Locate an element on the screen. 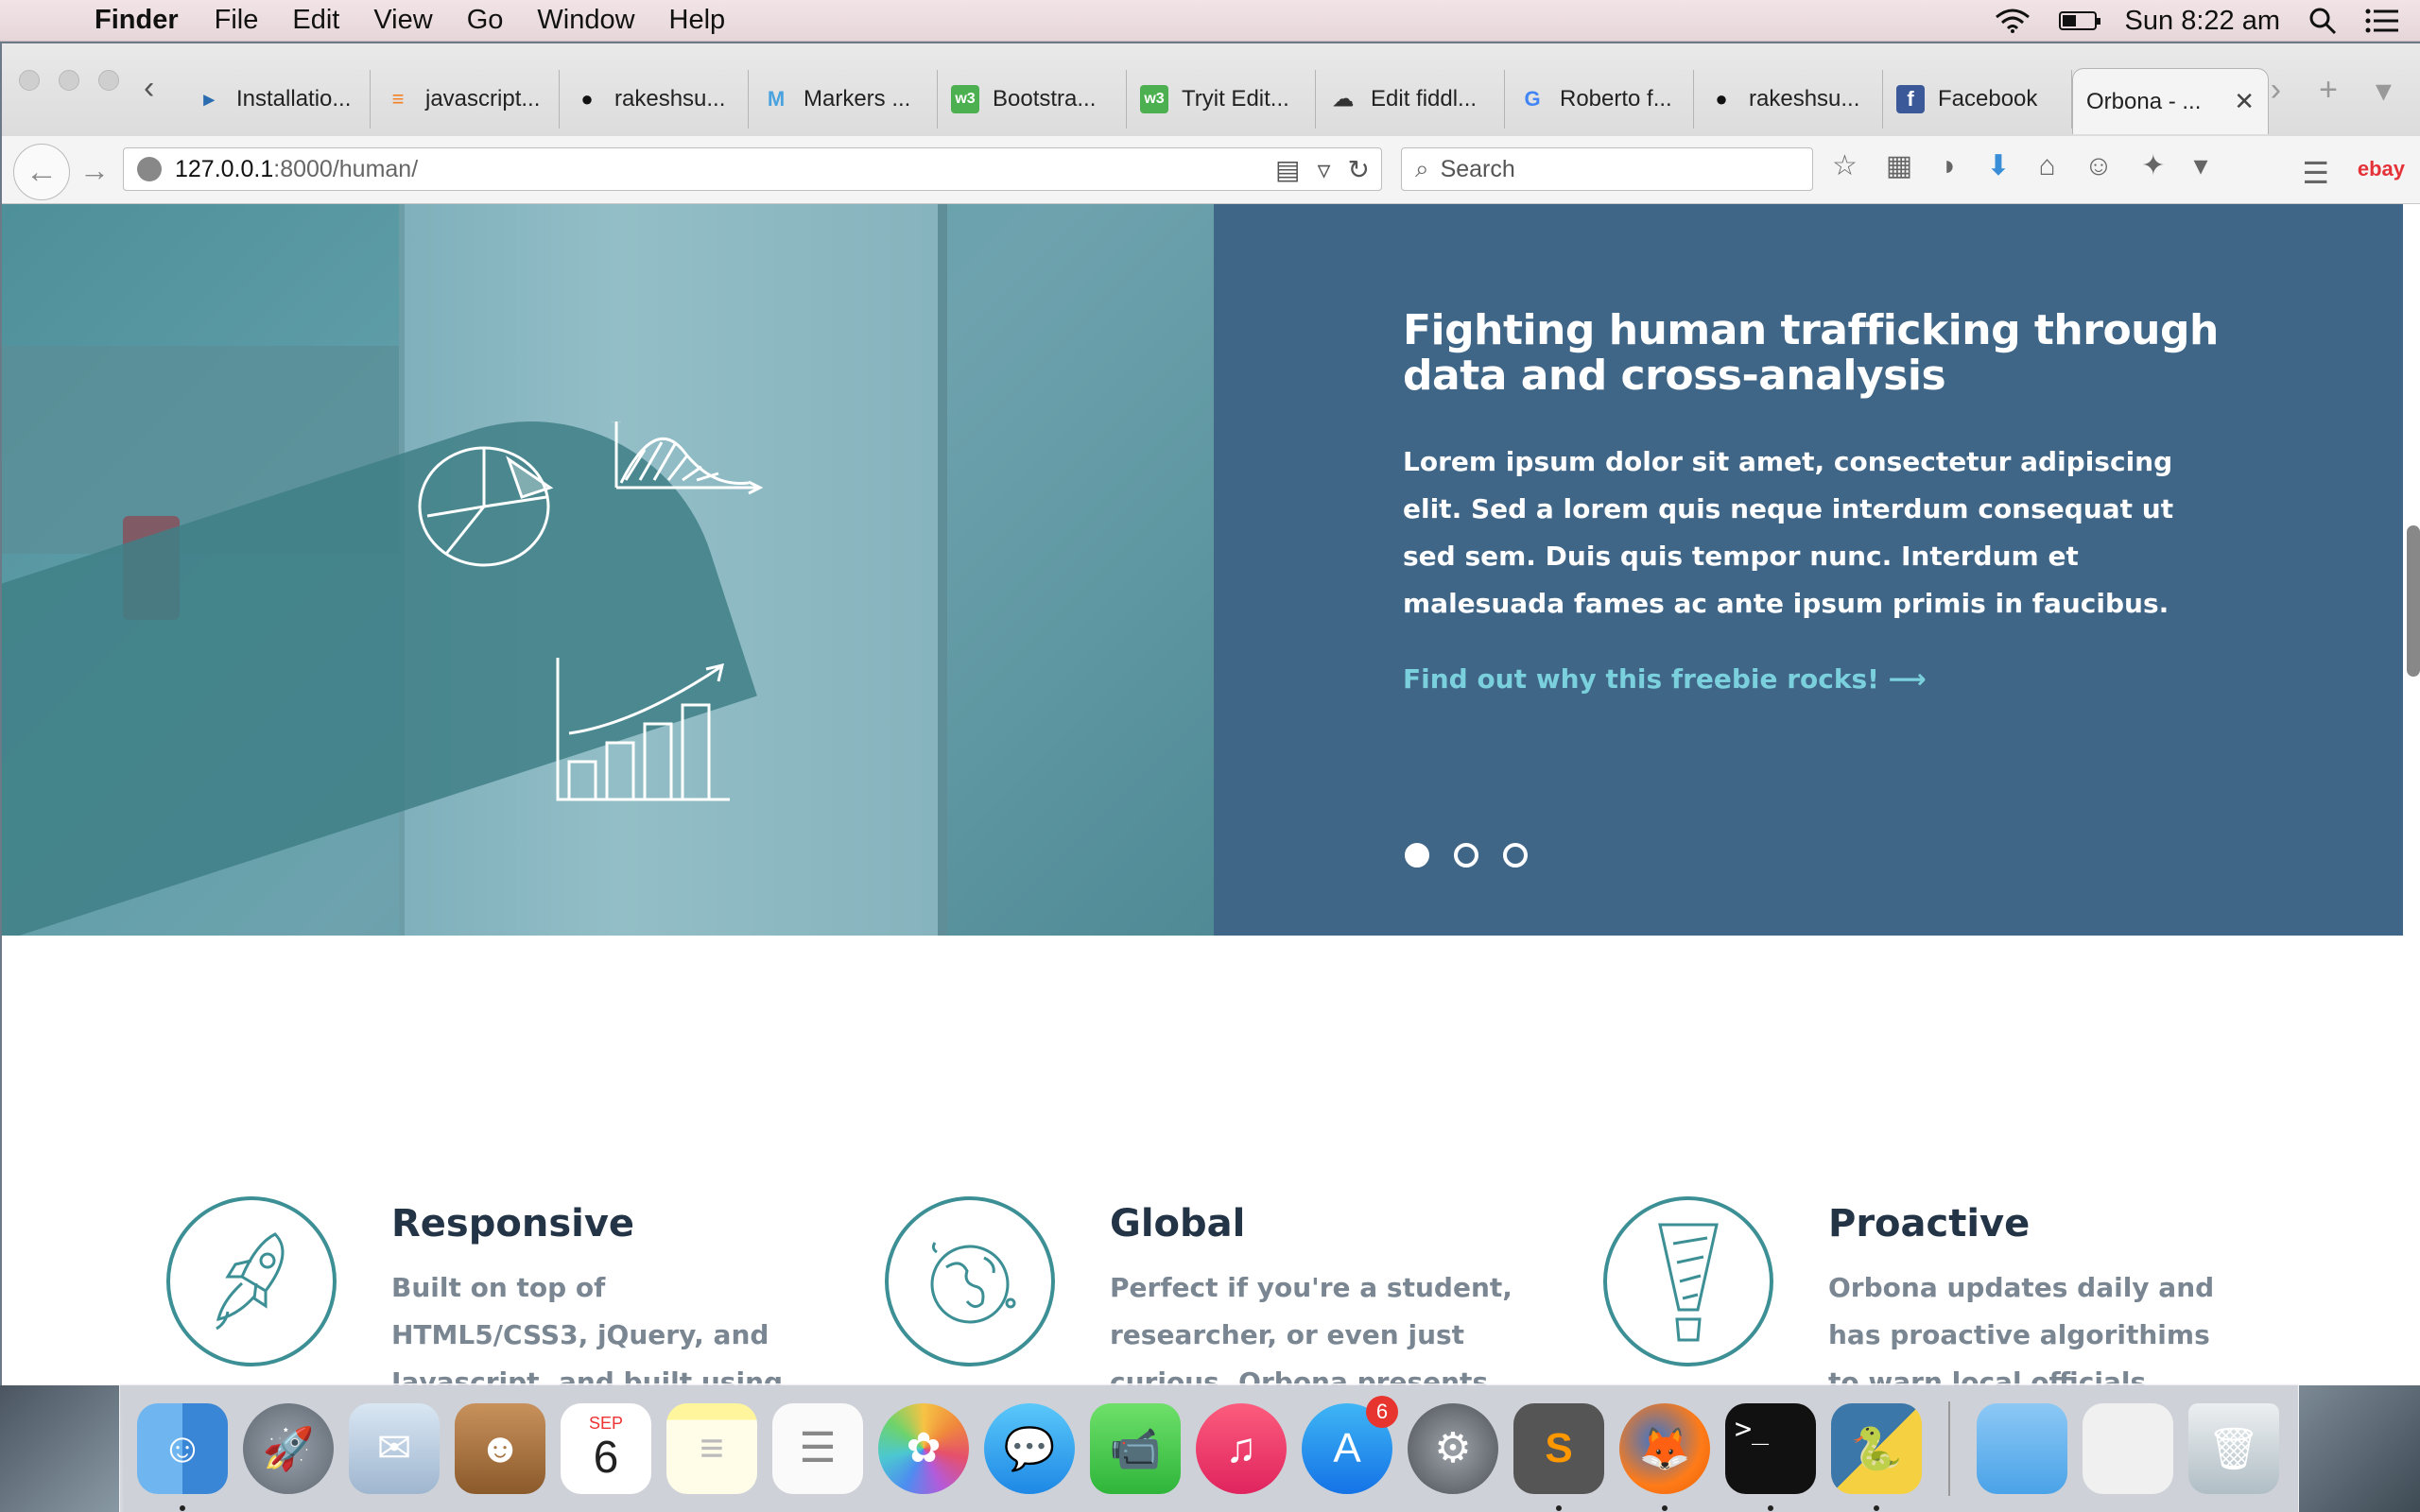 The height and width of the screenshot is (1512, 2420). menu-file: File is located at coordinates (237, 20).